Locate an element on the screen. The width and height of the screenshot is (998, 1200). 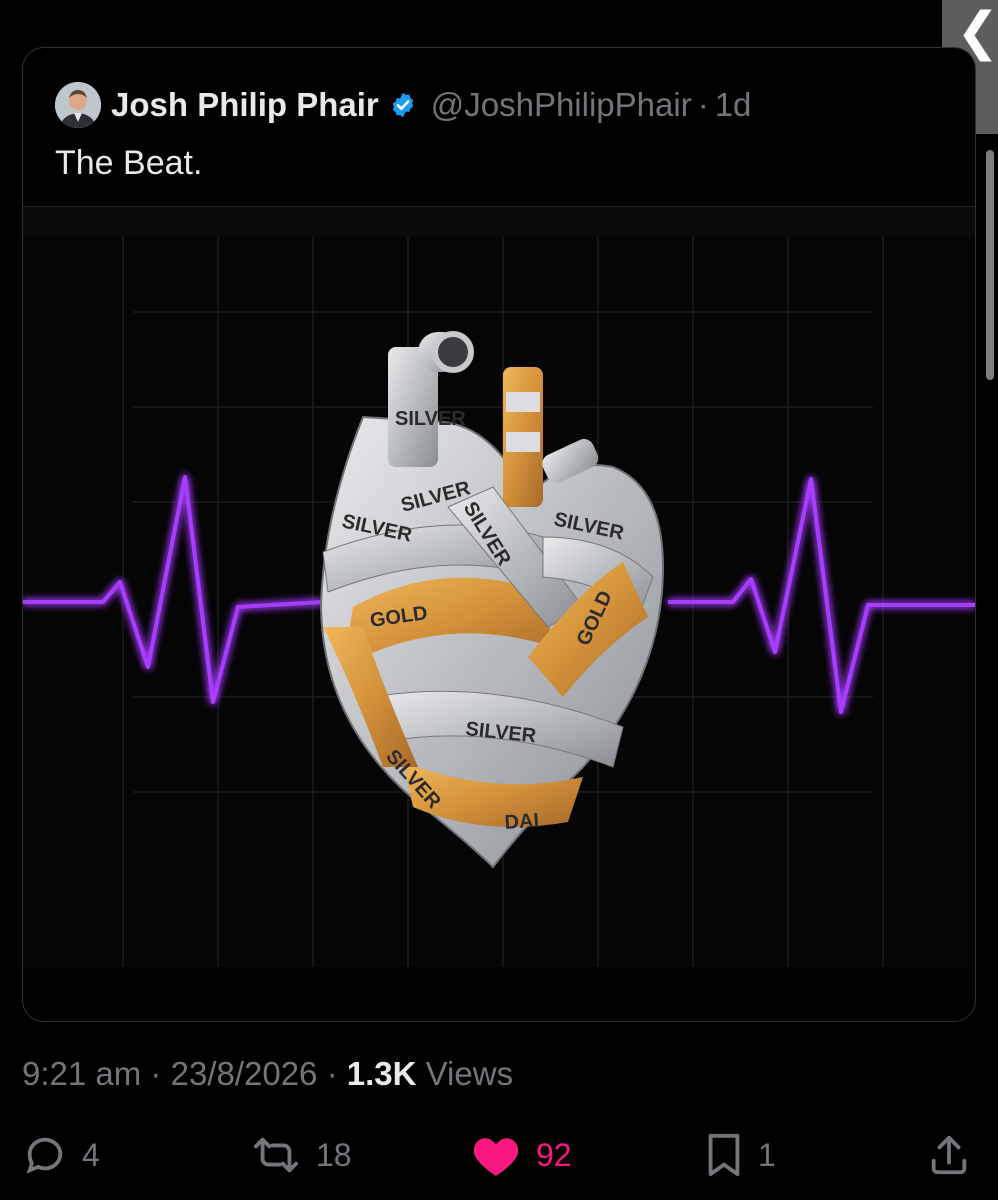
like-count: 92 is located at coordinates (554, 1154).